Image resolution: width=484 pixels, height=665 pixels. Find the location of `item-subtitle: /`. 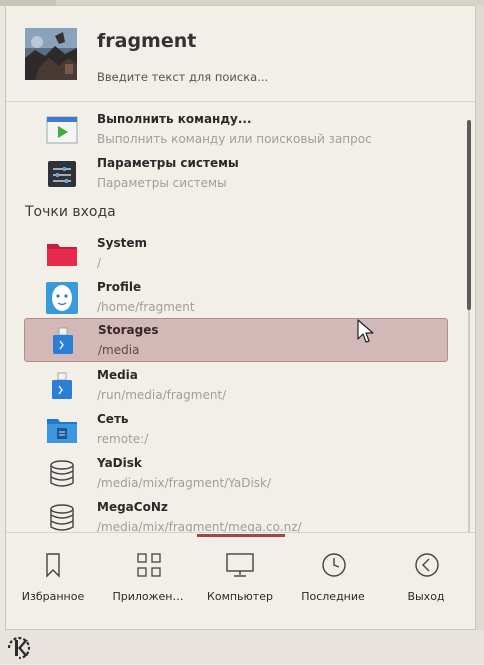

item-subtitle: / is located at coordinates (99, 263).